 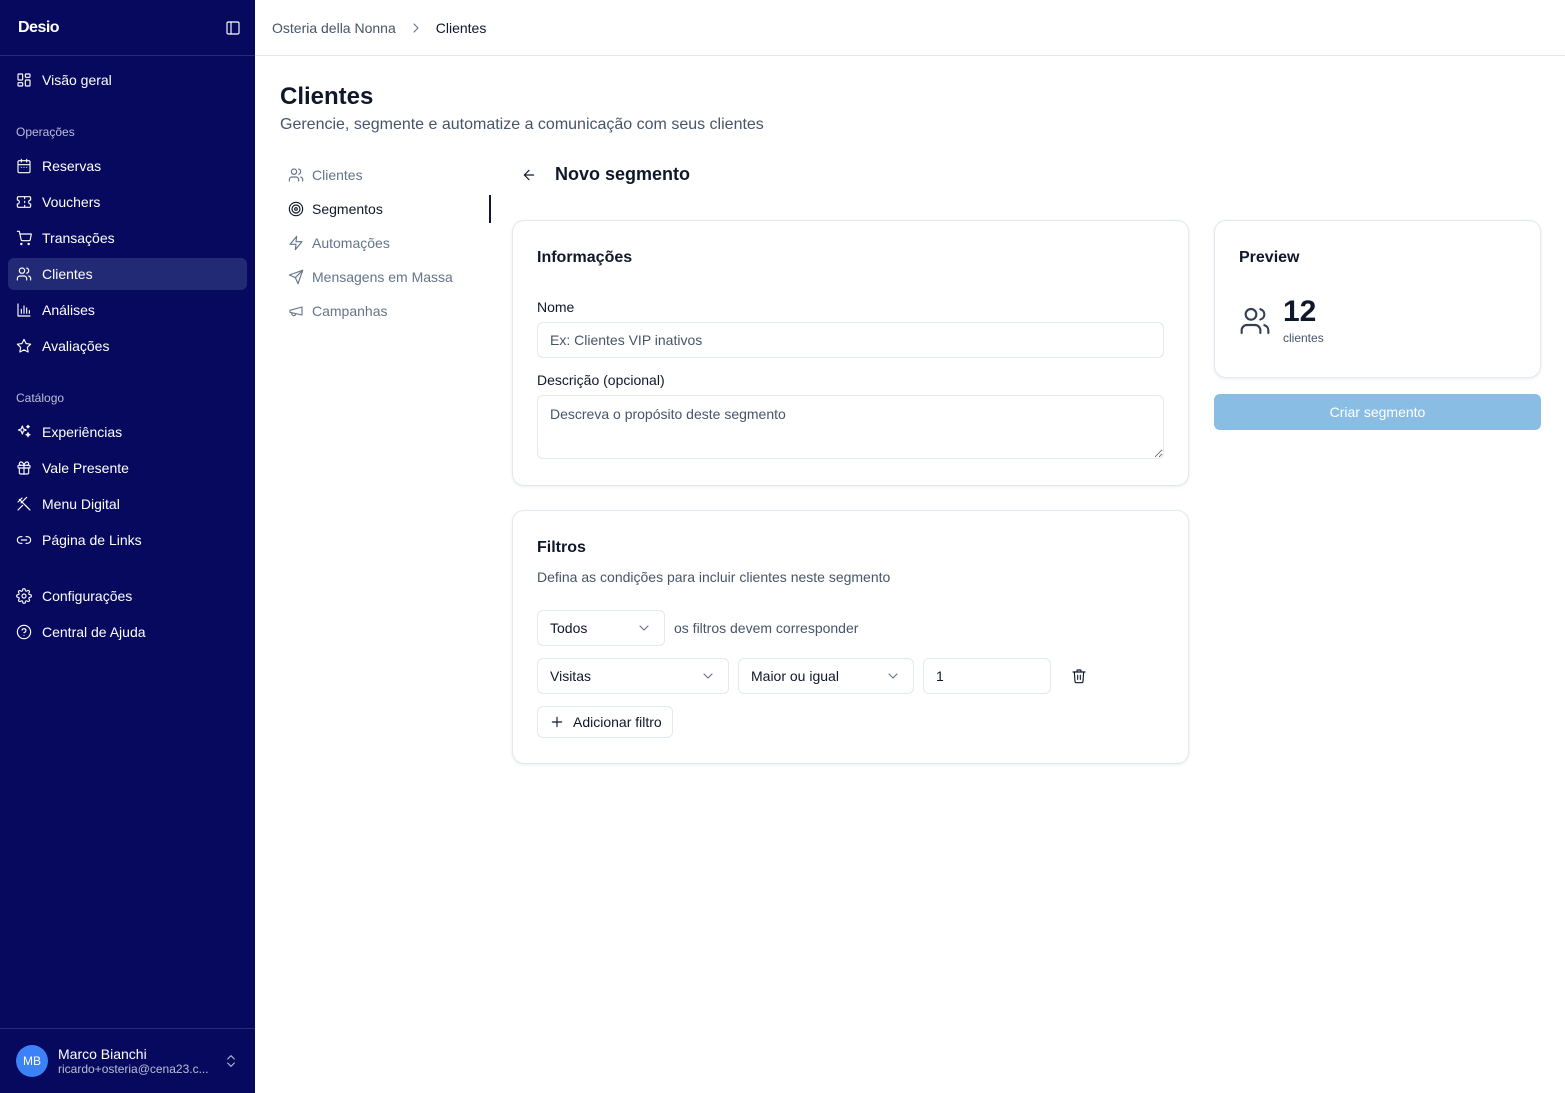 I want to click on segment-header: Novo segmento, so click(x=605, y=174).